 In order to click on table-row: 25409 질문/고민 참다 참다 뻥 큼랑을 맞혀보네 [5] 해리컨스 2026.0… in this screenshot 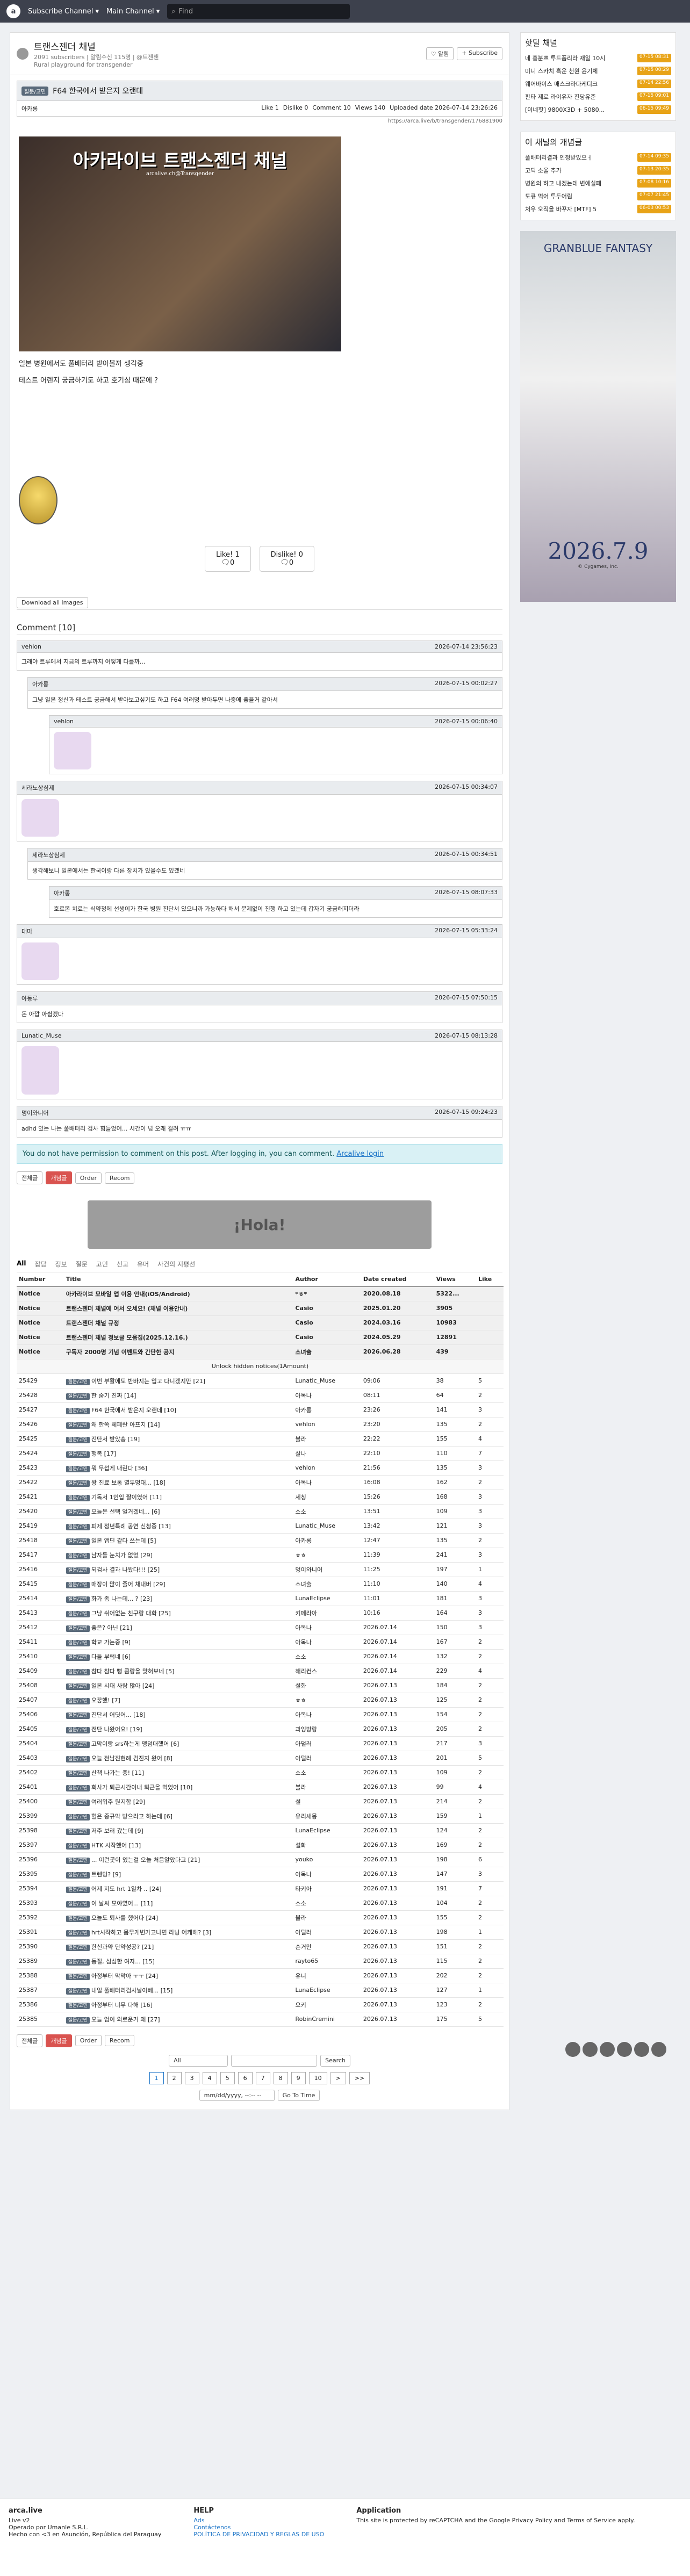, I will do `click(260, 1671)`.